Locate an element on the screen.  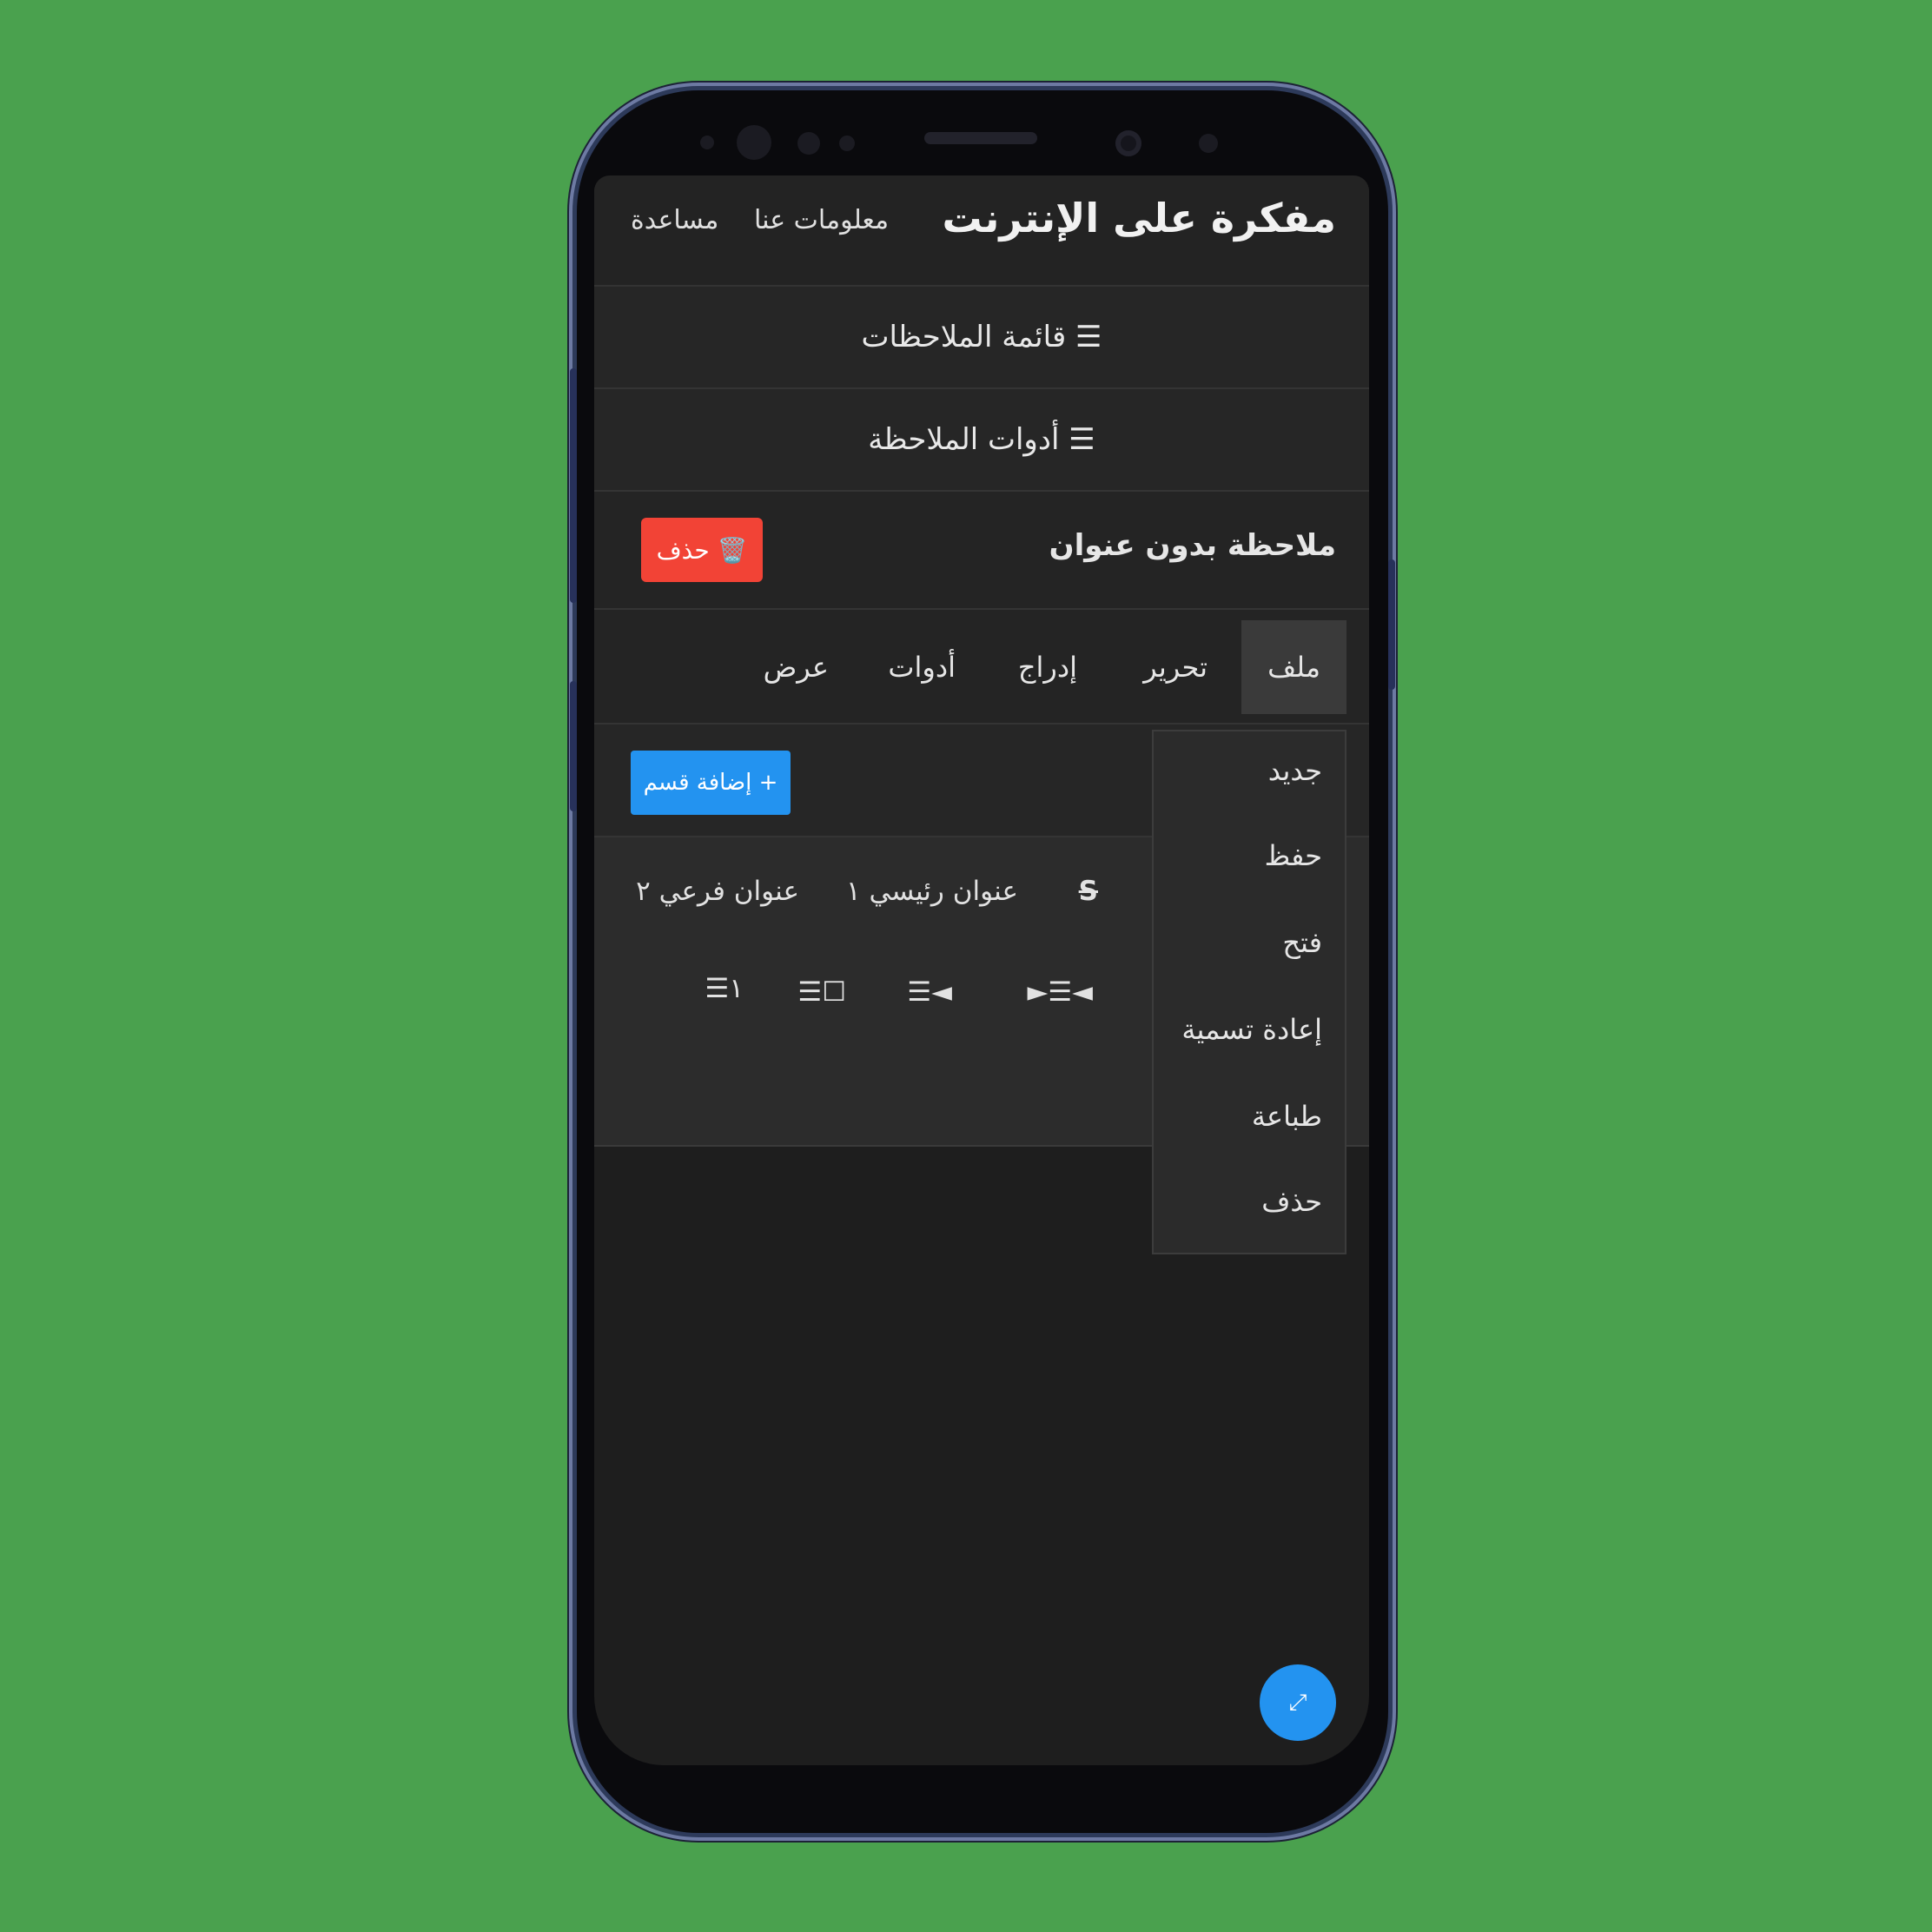
strikethrough-button: S is located at coordinates (1088, 892).